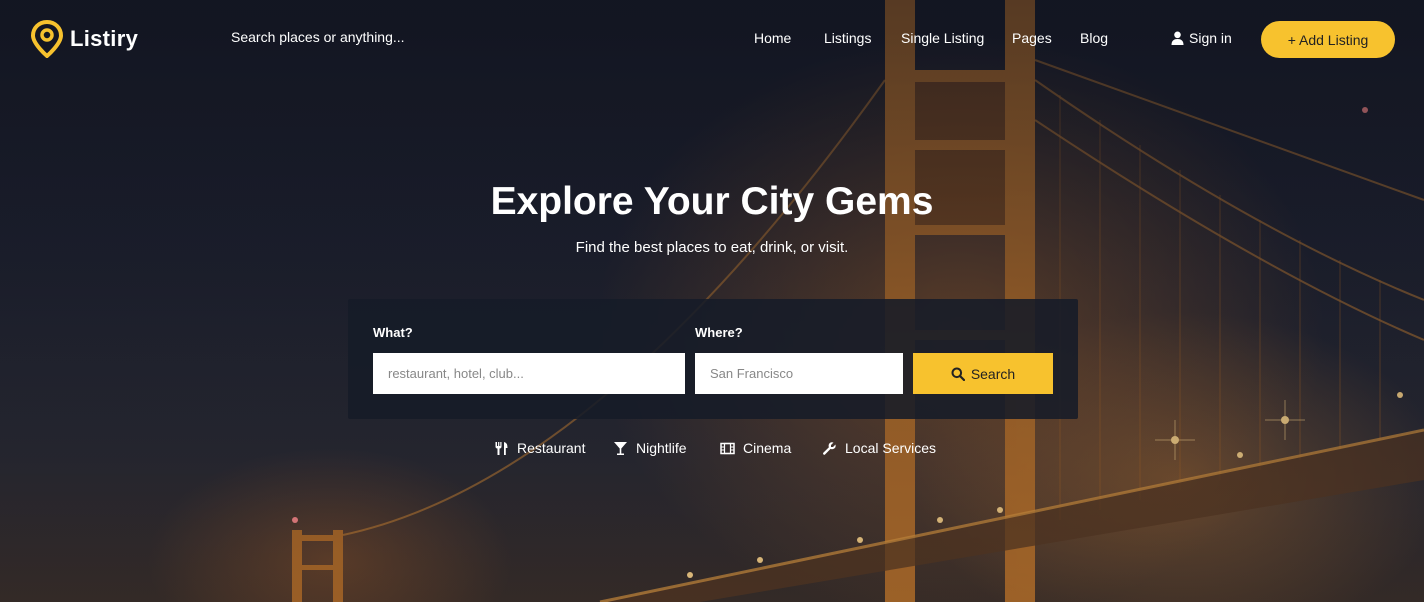 The width and height of the screenshot is (1424, 602). I want to click on where-input, so click(799, 373).